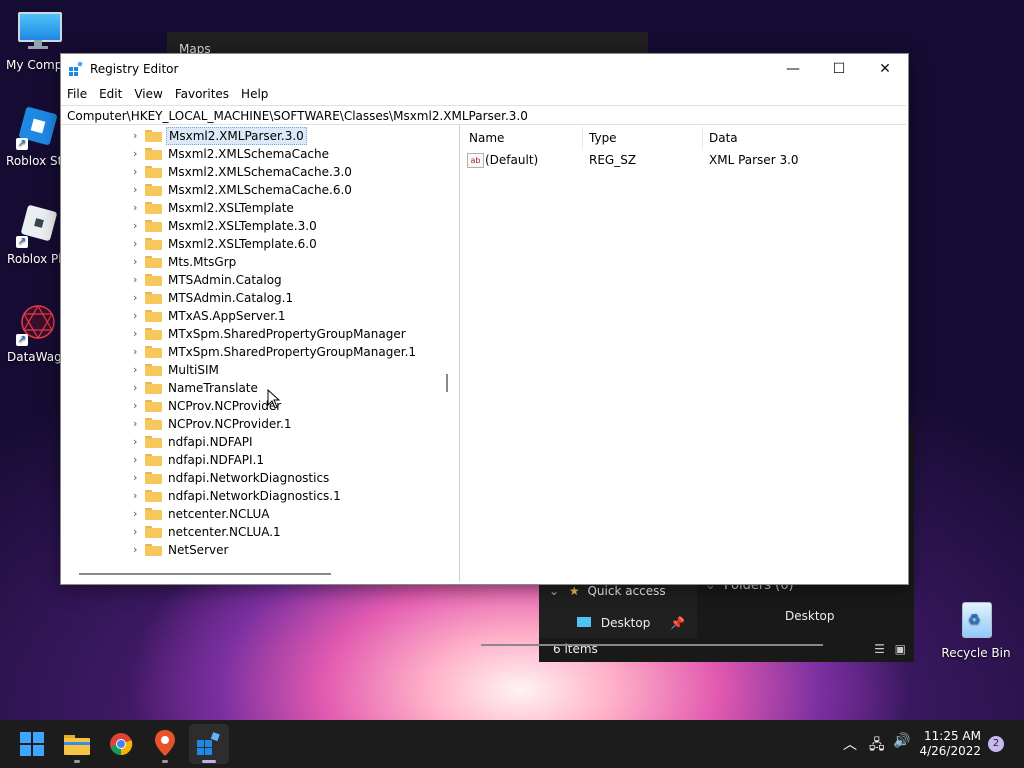 The width and height of the screenshot is (1024, 768). What do you see at coordinates (110, 94) in the screenshot?
I see `menu-edit: Edit` at bounding box center [110, 94].